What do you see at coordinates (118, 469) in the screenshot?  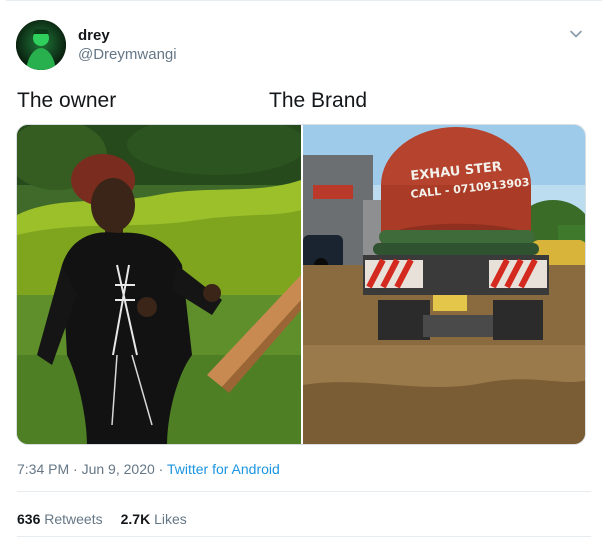 I see `tweet-date: Jun 9, 2020` at bounding box center [118, 469].